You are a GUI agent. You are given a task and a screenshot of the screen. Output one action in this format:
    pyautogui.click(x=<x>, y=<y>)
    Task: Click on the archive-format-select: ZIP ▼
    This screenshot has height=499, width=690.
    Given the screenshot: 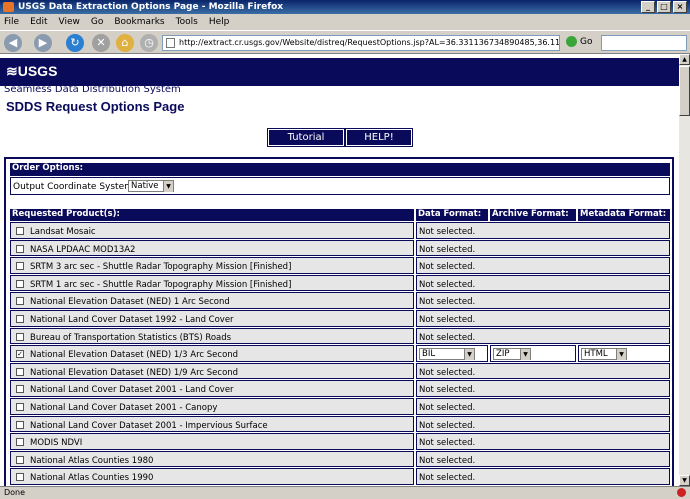 What is the action you would take?
    pyautogui.click(x=512, y=354)
    